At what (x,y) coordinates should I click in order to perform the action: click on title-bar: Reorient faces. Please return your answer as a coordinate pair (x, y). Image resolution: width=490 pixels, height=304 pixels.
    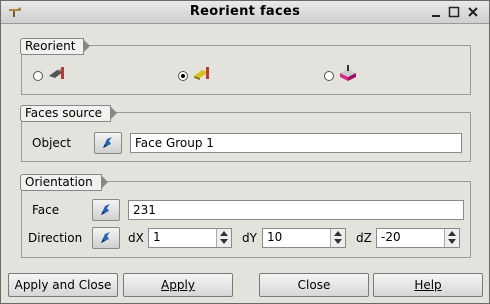
    Looking at the image, I should click on (245, 12).